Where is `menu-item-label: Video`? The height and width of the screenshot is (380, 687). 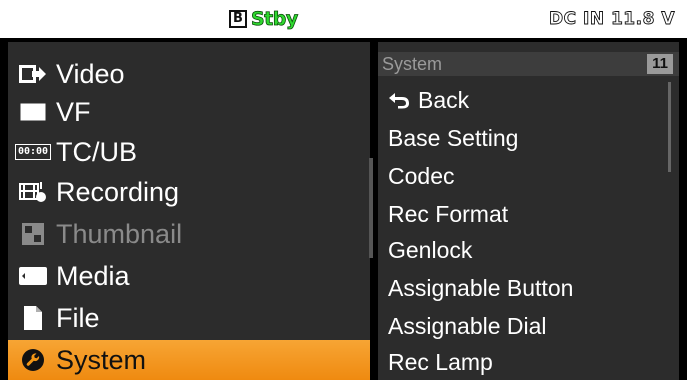 menu-item-label: Video is located at coordinates (90, 73).